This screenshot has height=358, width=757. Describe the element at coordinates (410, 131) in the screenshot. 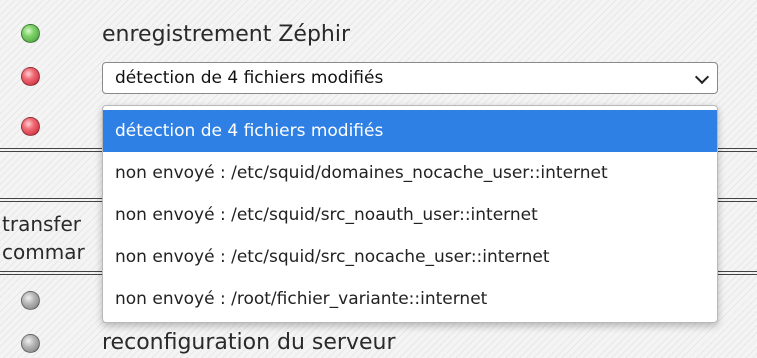

I see `dropdown-option: détection de 4 fichiers modifiés` at that location.